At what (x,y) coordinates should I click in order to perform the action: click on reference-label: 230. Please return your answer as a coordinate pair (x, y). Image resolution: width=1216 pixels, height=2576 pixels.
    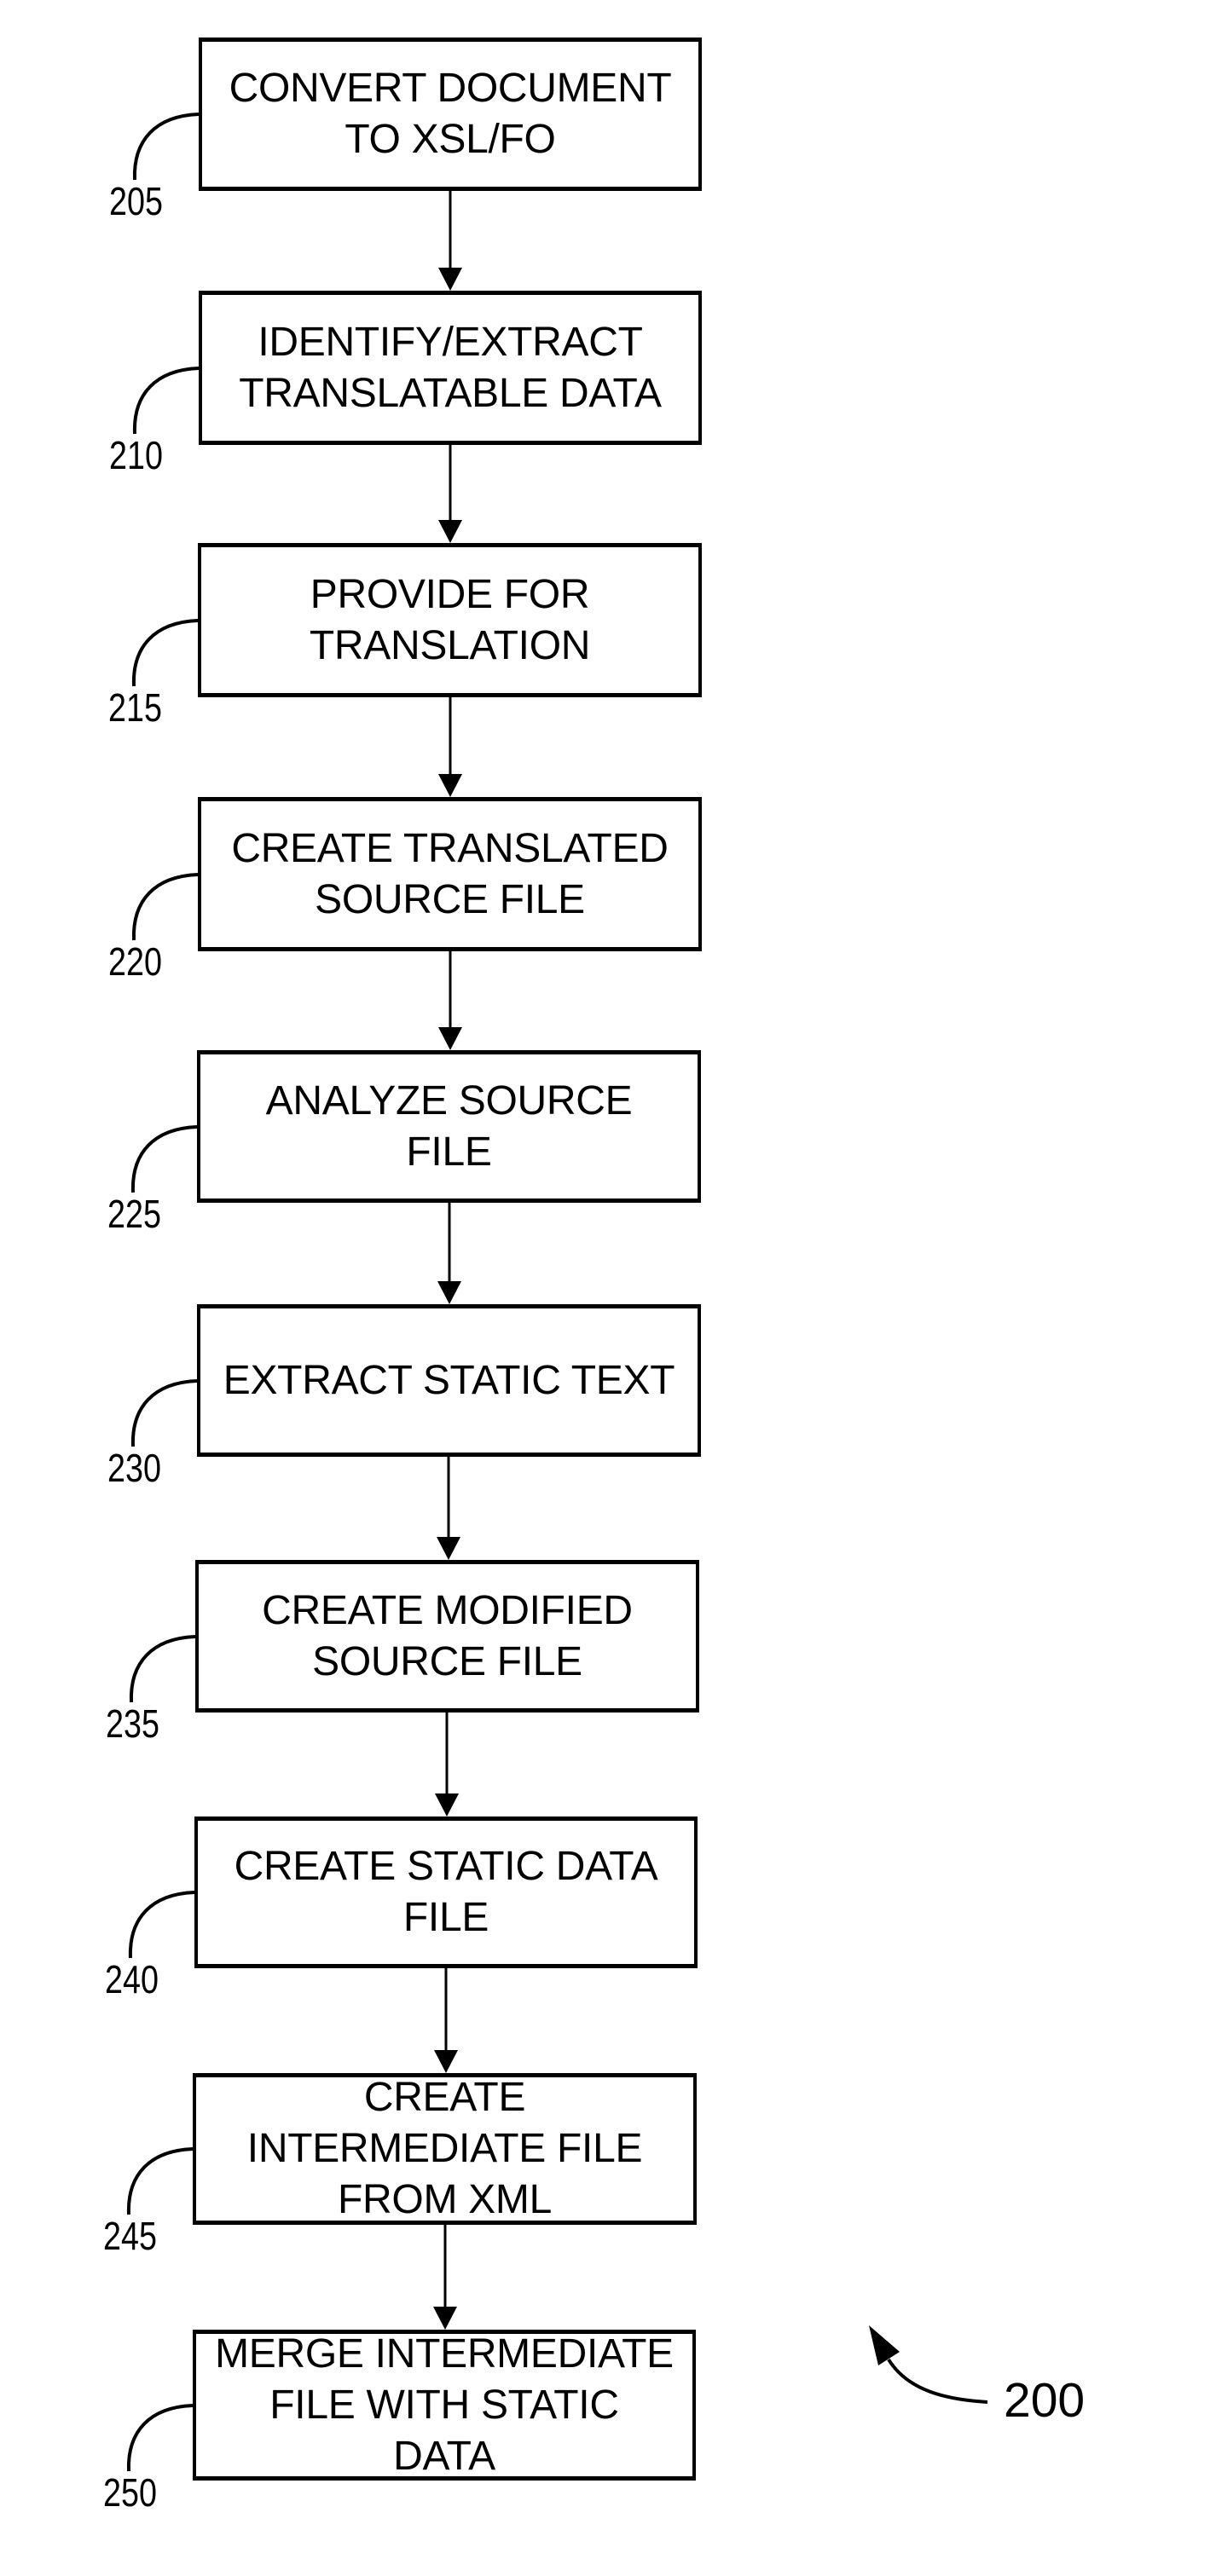
    Looking at the image, I should click on (134, 1468).